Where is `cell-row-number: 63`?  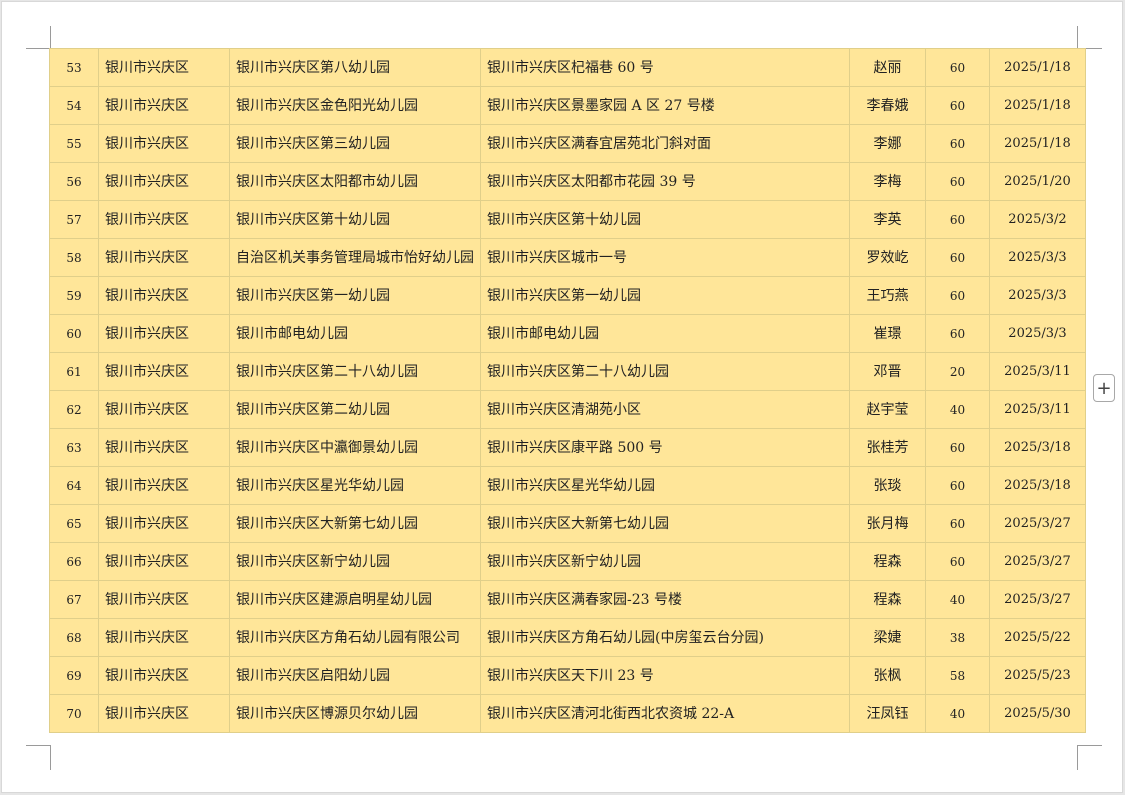 cell-row-number: 63 is located at coordinates (74, 447).